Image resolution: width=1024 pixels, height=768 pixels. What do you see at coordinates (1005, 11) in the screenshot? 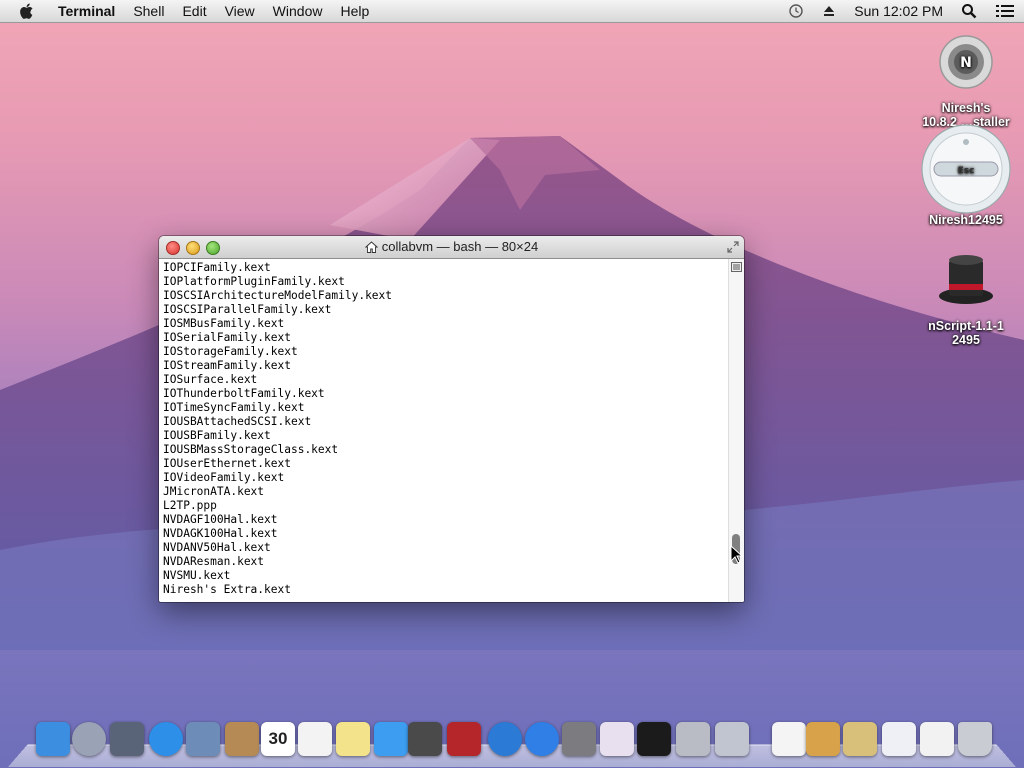
I see `notification-center-icon` at bounding box center [1005, 11].